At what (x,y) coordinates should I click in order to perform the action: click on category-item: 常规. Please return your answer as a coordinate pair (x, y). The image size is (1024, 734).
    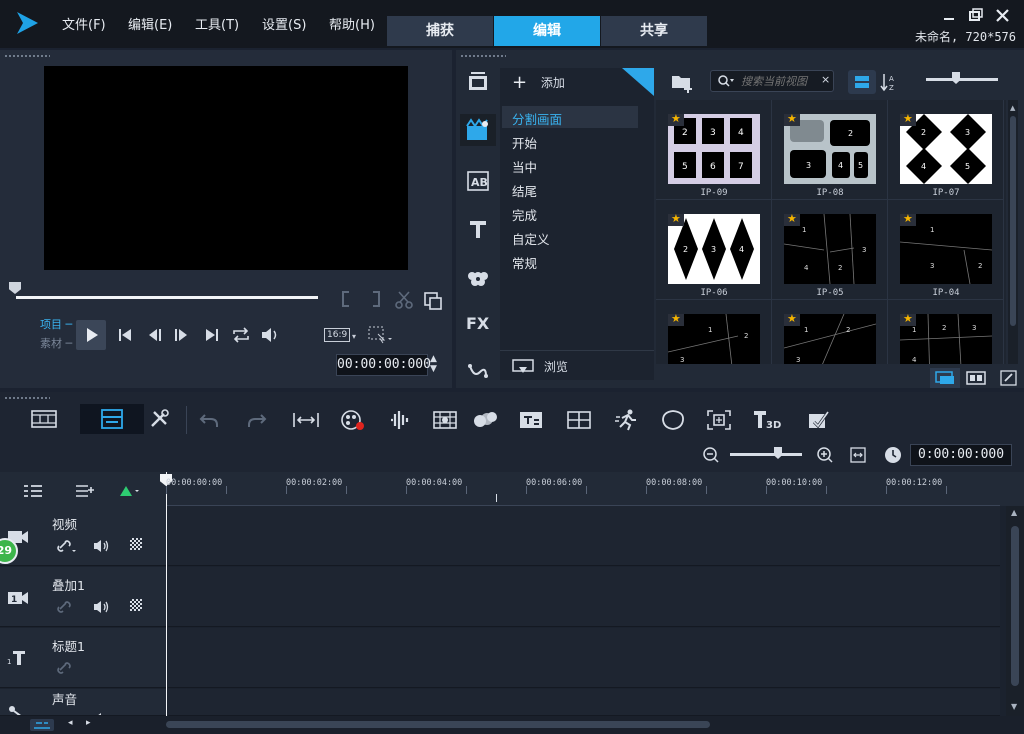
    Looking at the image, I should click on (524, 262).